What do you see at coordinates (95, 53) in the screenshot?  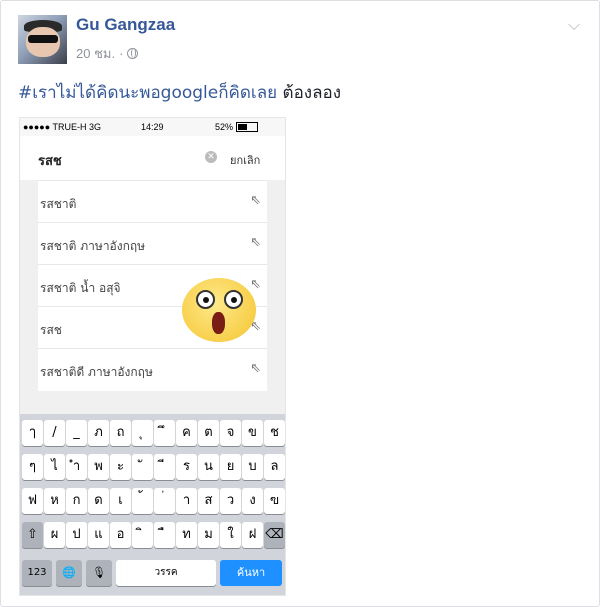 I see `post-time: 20 ชม.` at bounding box center [95, 53].